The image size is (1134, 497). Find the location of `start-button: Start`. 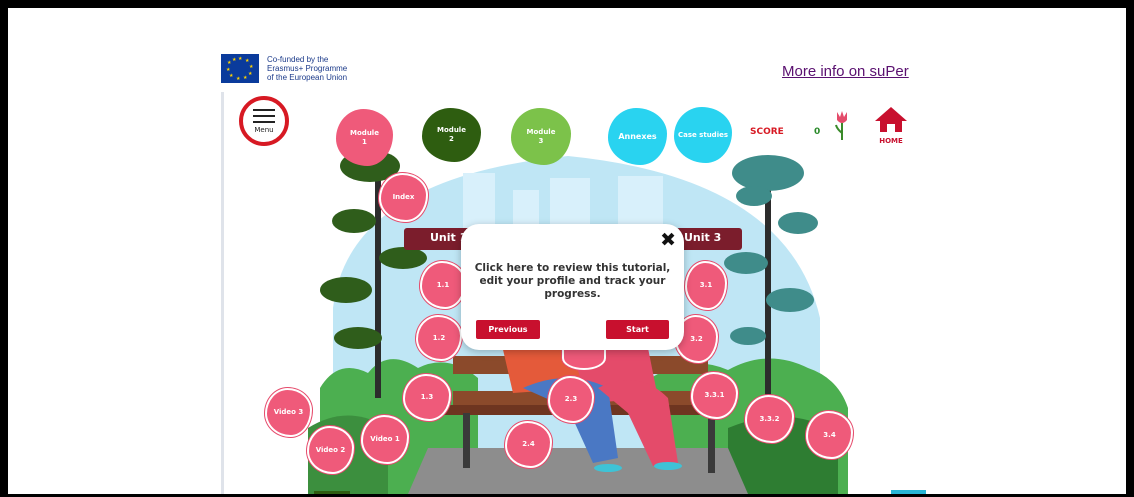

start-button: Start is located at coordinates (637, 329).